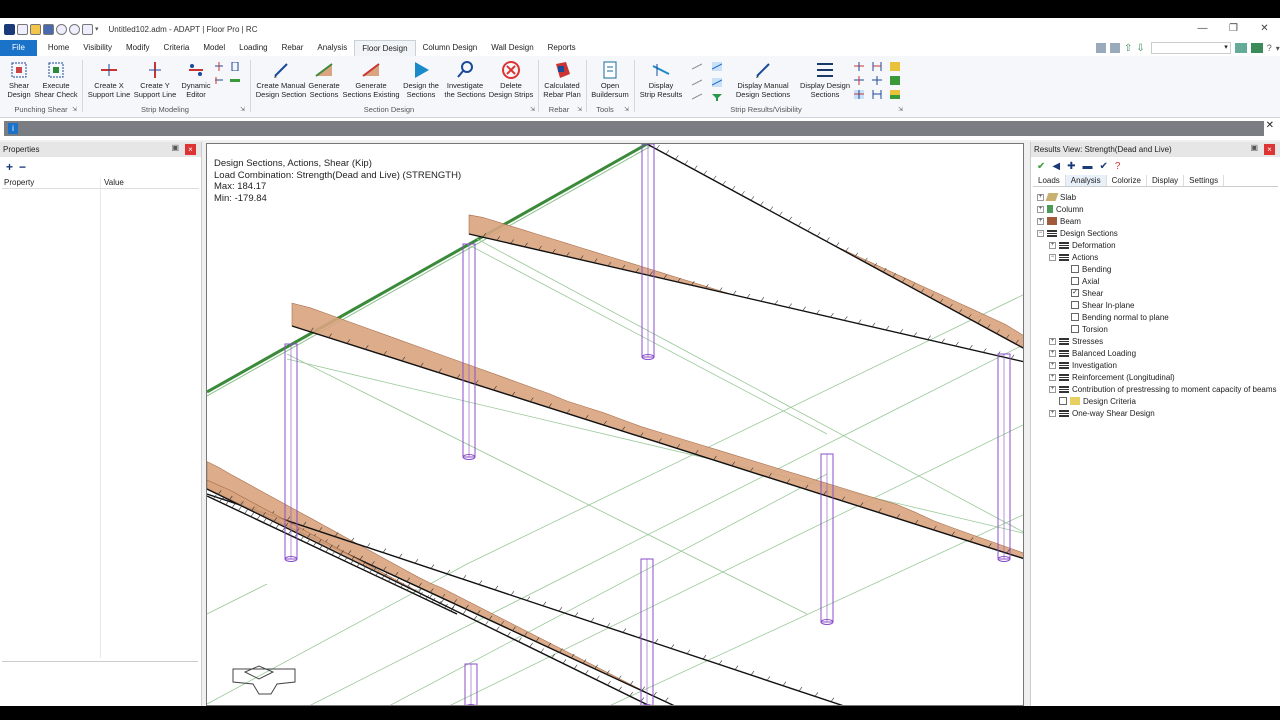  I want to click on print-icon, so click(87, 29).